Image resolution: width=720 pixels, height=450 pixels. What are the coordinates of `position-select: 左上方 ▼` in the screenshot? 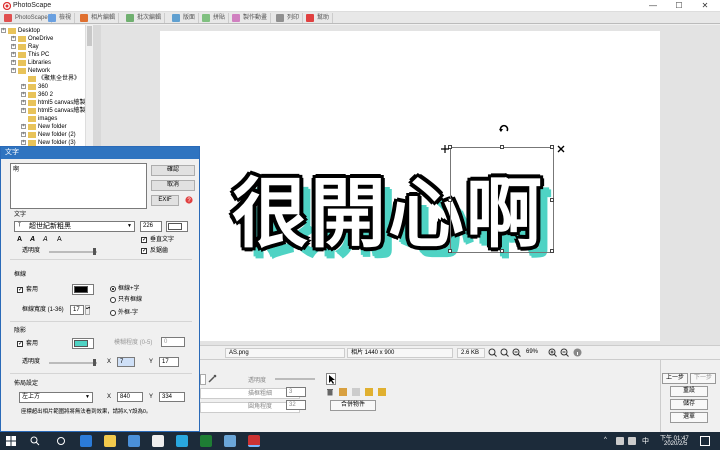 It's located at (56, 397).